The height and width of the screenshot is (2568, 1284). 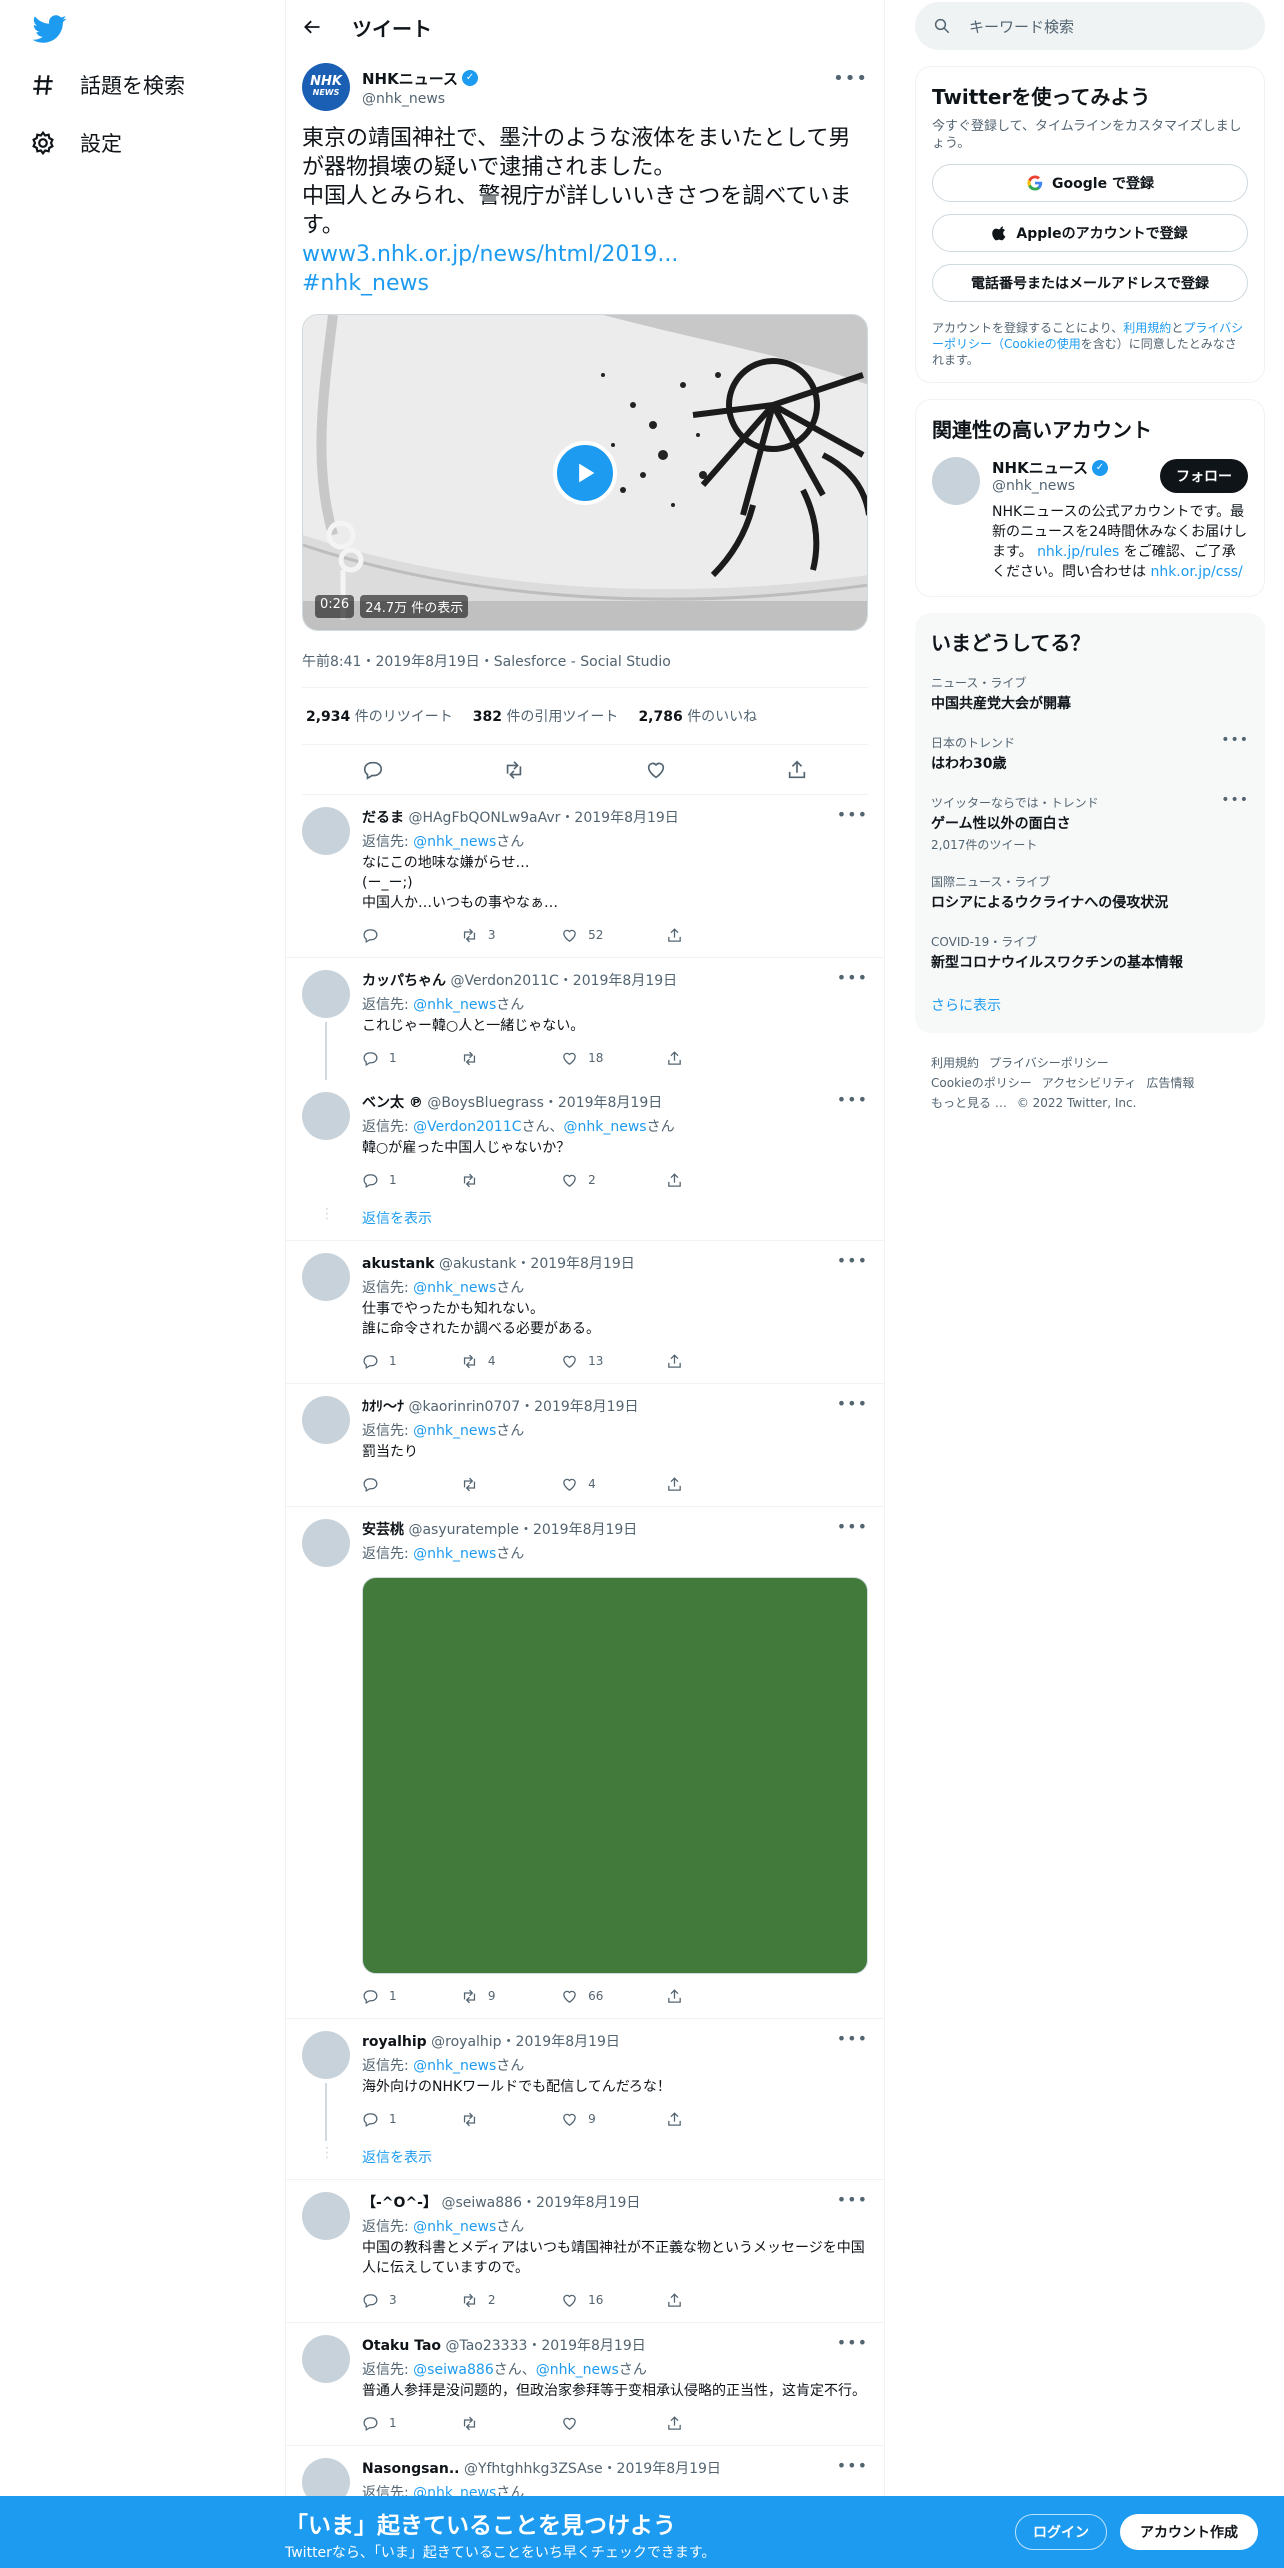 What do you see at coordinates (1089, 1083) in the screenshot?
I see `footer-accessibility-link: アクセシビリティ` at bounding box center [1089, 1083].